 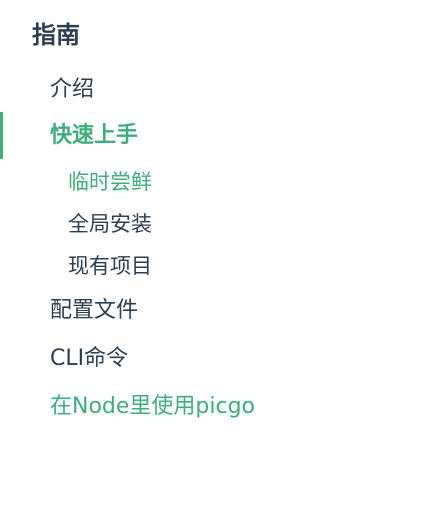 I want to click on sidebar-group-title: 指南, so click(x=56, y=35).